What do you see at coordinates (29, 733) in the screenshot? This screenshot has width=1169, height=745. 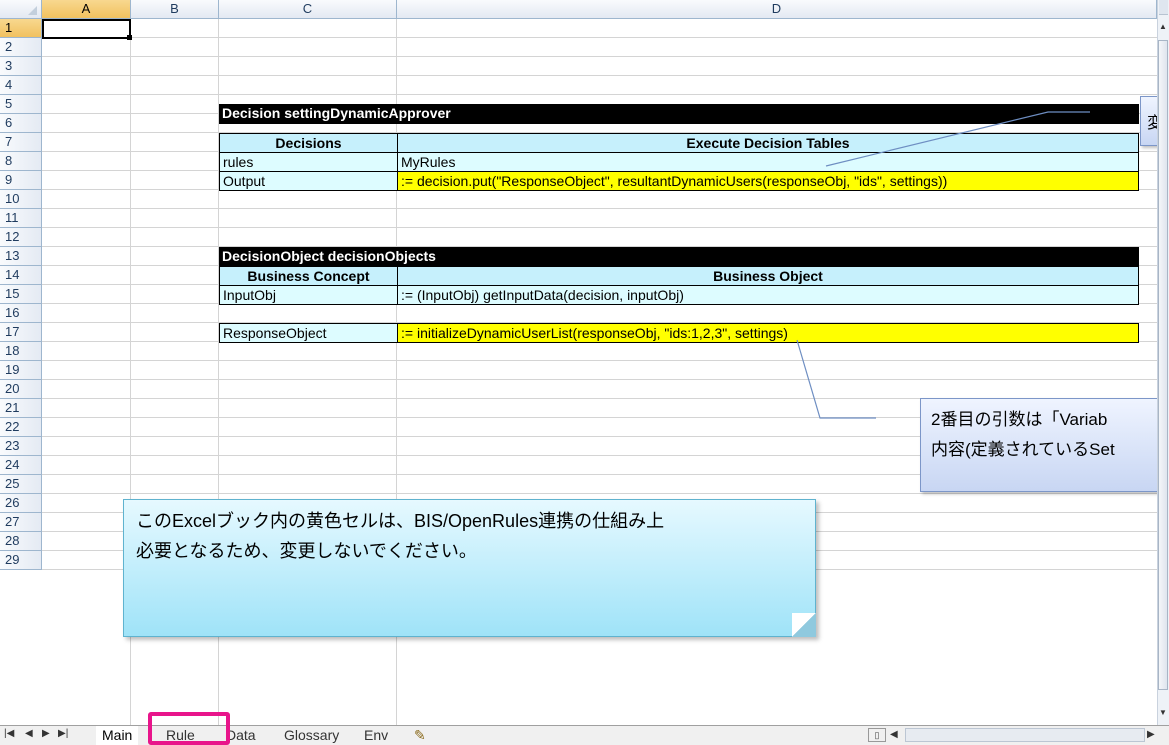 I see `prev-sheet-icon: ◀` at bounding box center [29, 733].